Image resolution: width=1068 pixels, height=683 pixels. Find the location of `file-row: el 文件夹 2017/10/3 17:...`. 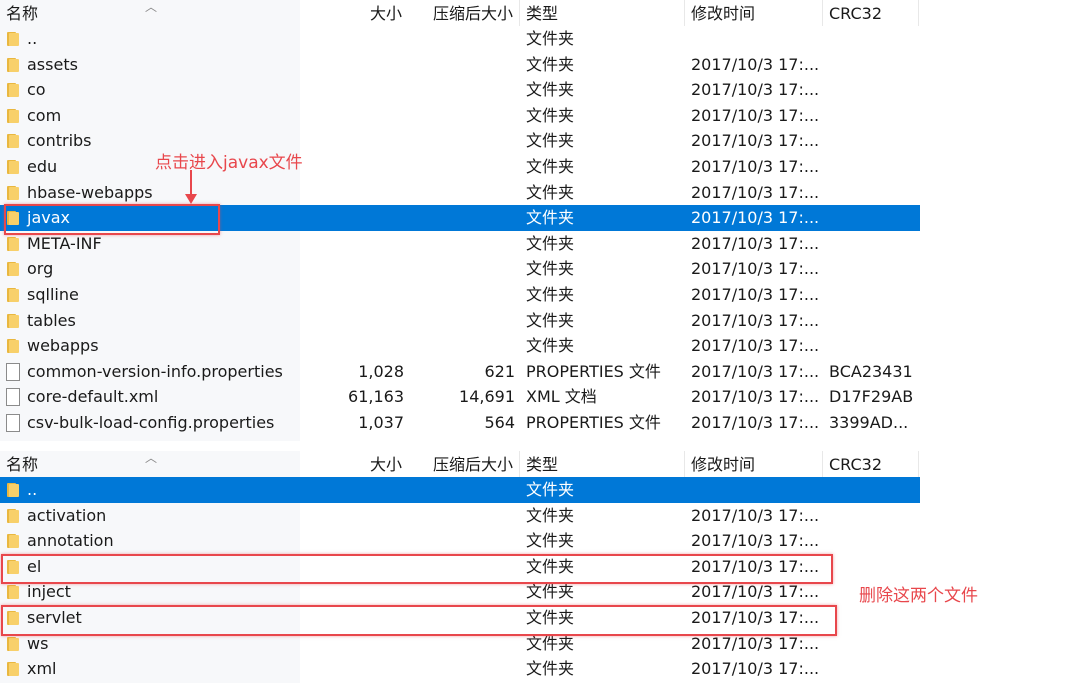

file-row: el 文件夹 2017/10/3 17:... is located at coordinates (460, 567).